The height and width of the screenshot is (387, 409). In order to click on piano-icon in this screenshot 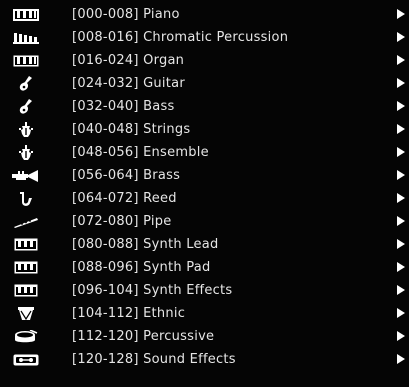, I will do `click(26, 14)`.